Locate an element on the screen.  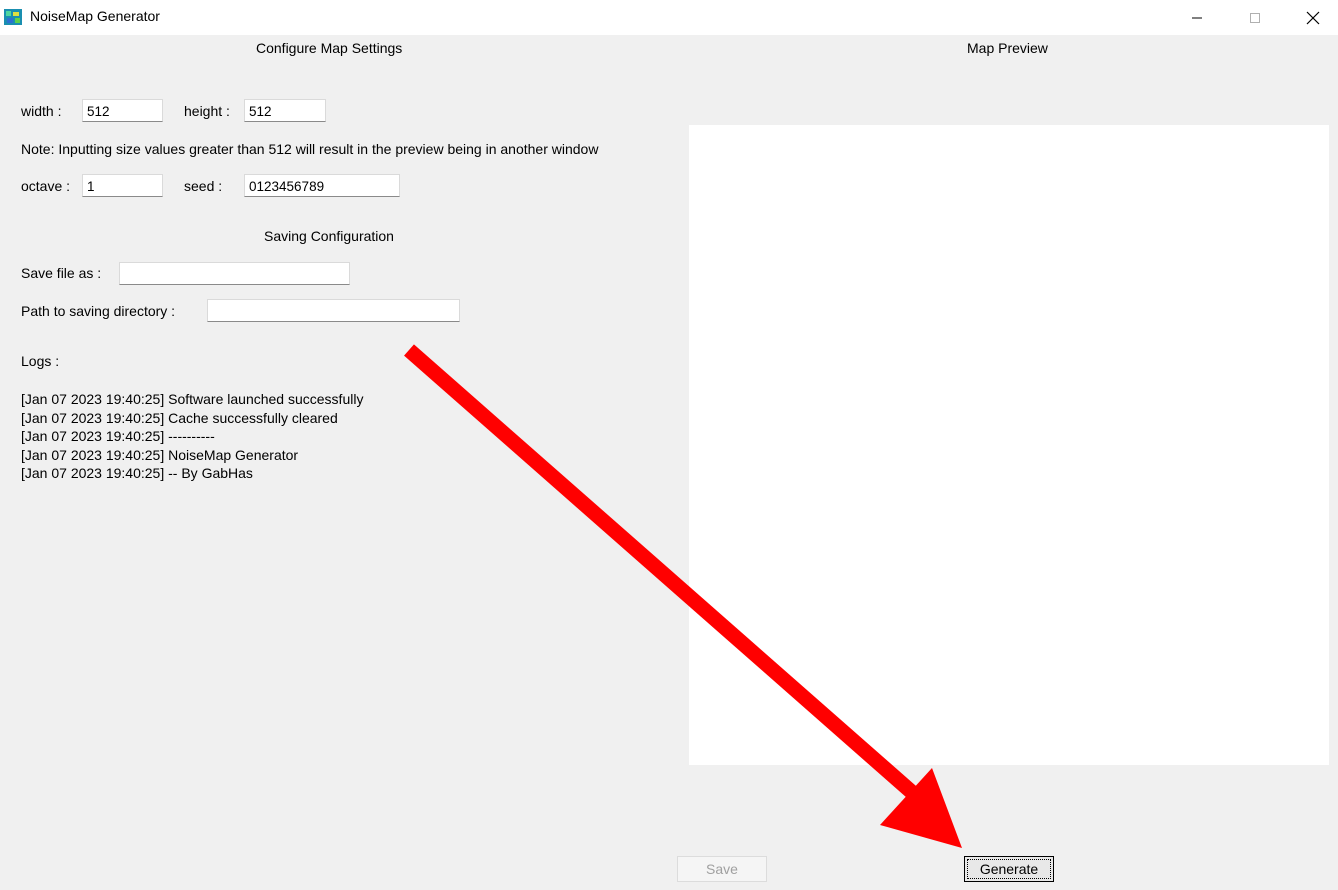
saving-section-title: Saving Configuration is located at coordinates (329, 236).